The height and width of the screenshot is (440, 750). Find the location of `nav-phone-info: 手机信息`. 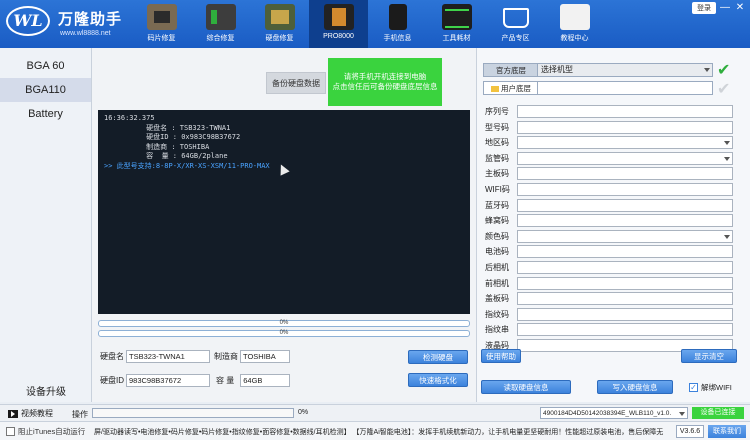

nav-phone-info: 手机信息 is located at coordinates (397, 24).